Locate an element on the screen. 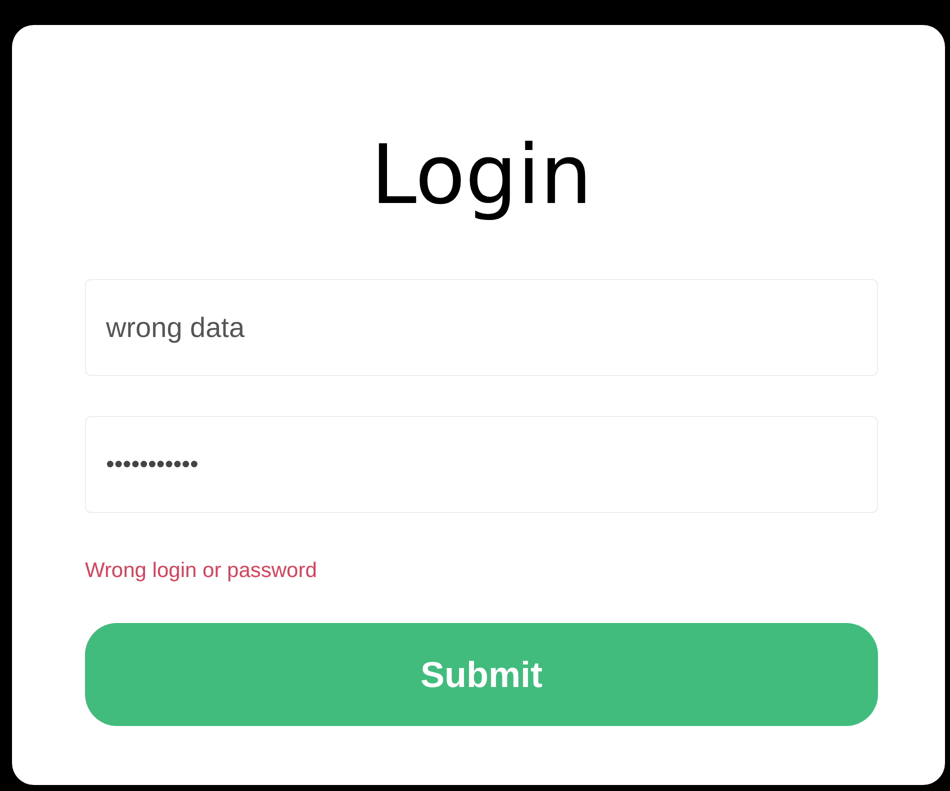 This screenshot has width=950, height=791. login-field: wrong data is located at coordinates (481, 327).